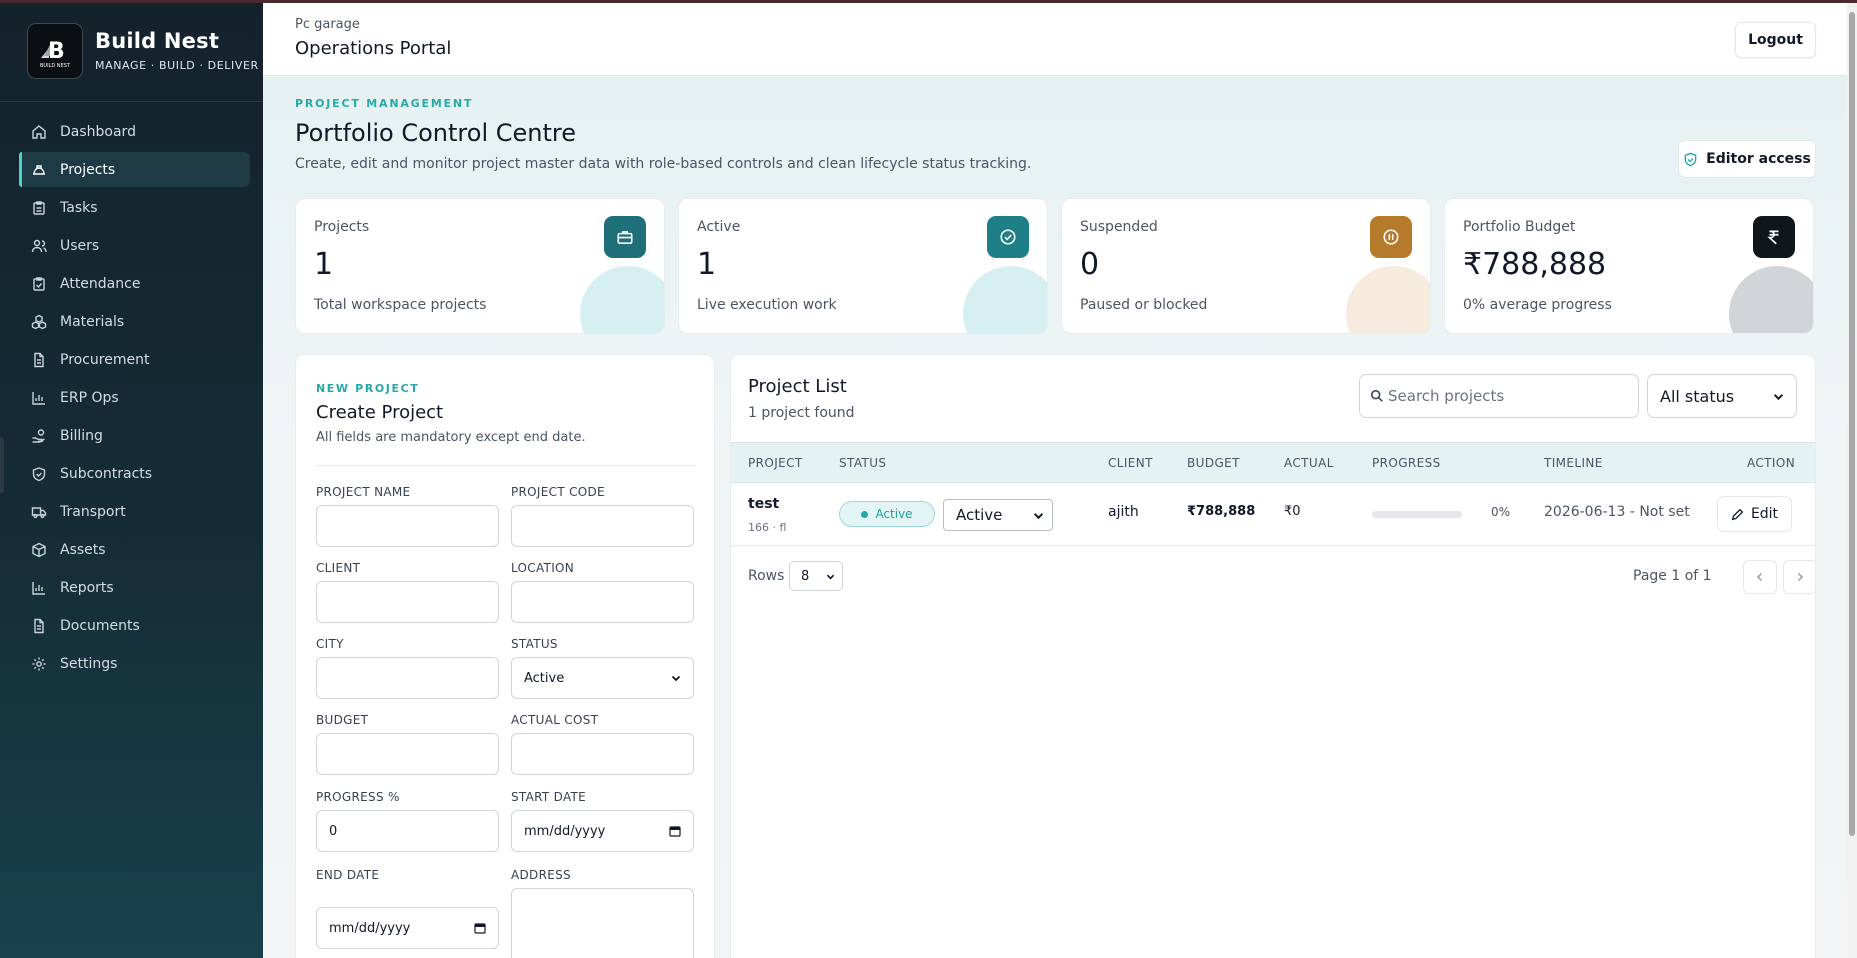 The image size is (1857, 958). I want to click on edit-button: Edit, so click(1754, 514).